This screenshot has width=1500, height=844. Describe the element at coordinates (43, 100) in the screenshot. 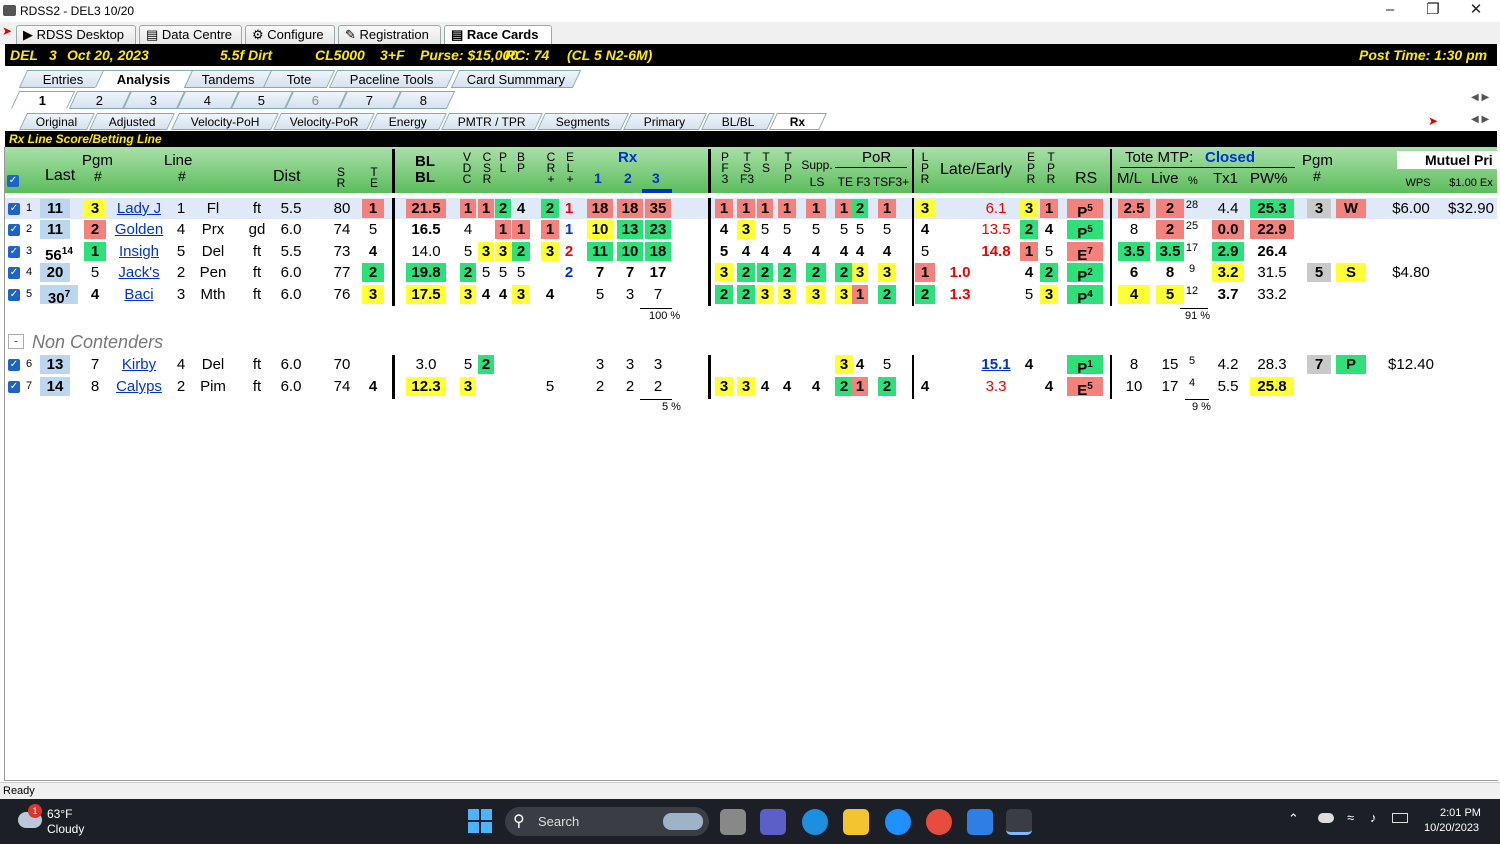

I see `tab-race-1: 1` at that location.